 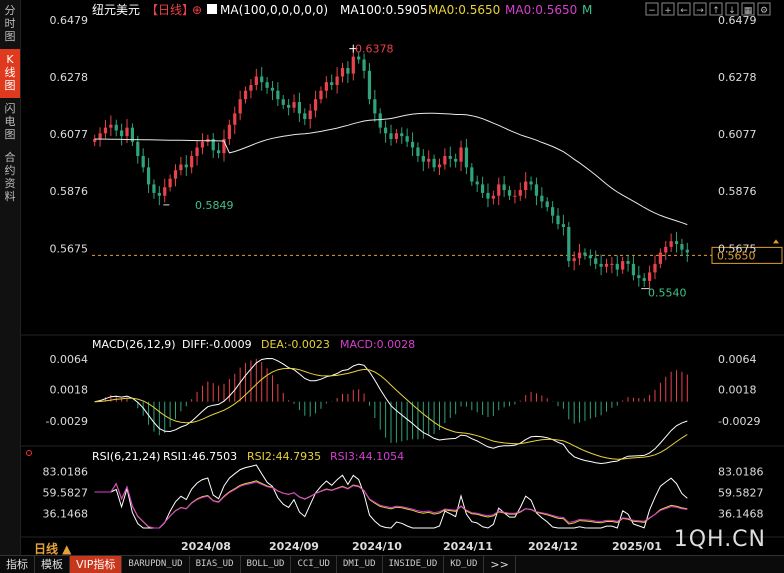 I want to click on ma0-value-b: MA0:0.5650, so click(x=541, y=10).